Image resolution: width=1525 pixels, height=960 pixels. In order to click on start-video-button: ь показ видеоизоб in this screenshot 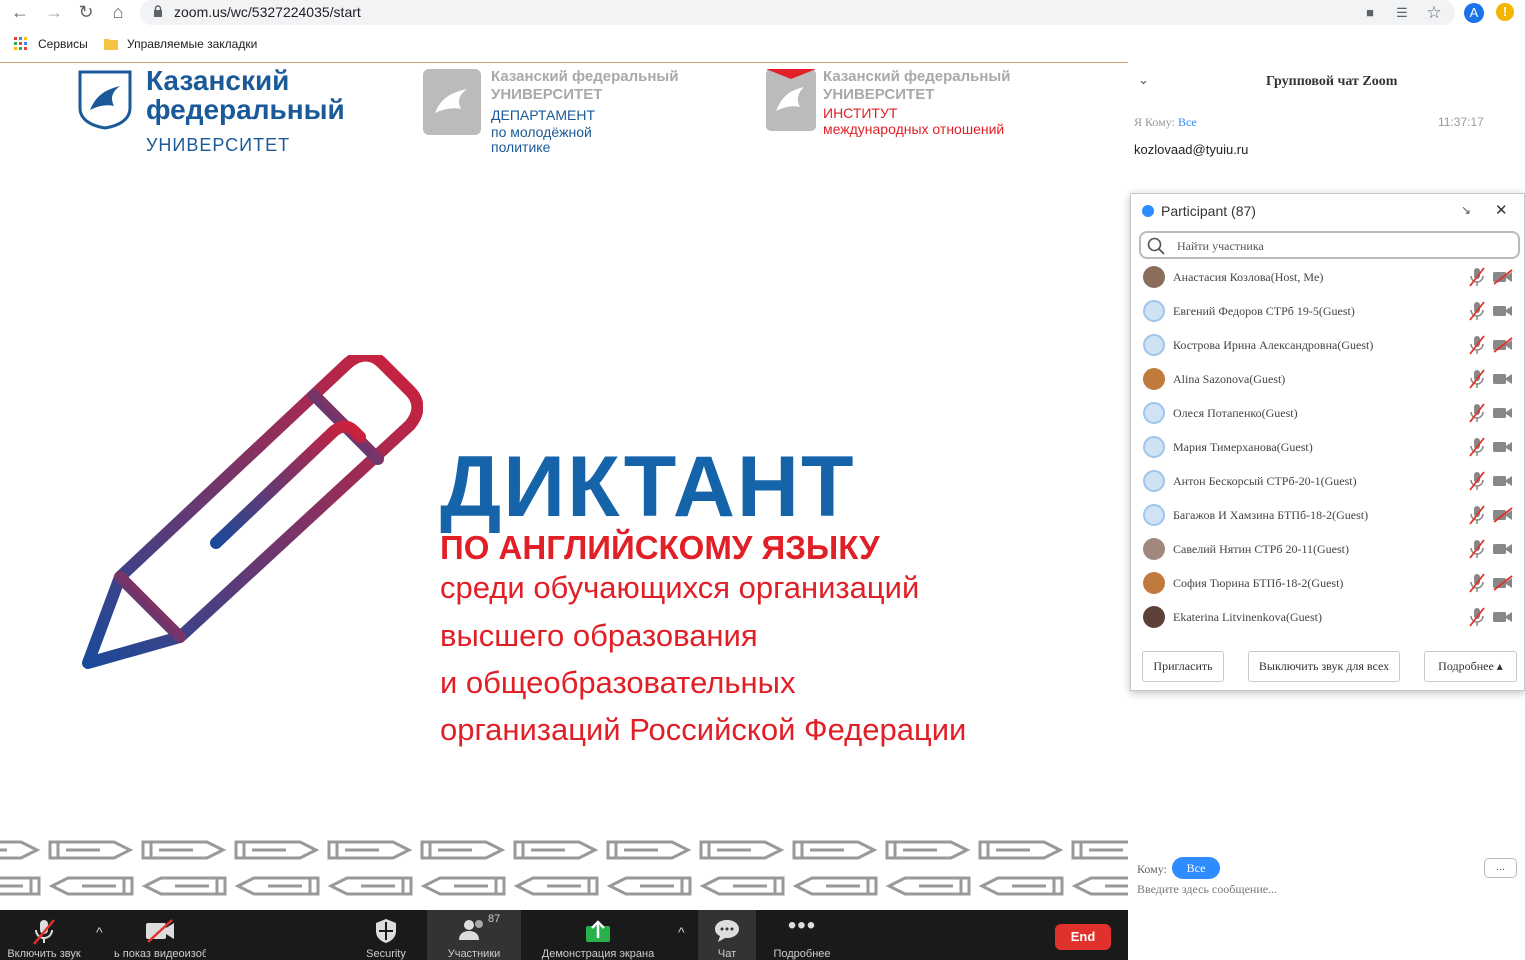, I will do `click(160, 935)`.